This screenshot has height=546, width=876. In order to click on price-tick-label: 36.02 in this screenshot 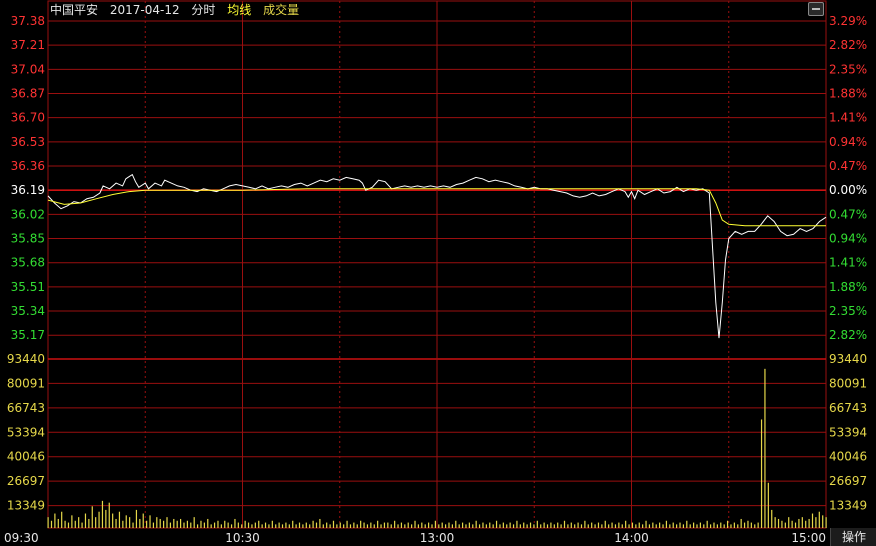, I will do `click(28, 214)`.